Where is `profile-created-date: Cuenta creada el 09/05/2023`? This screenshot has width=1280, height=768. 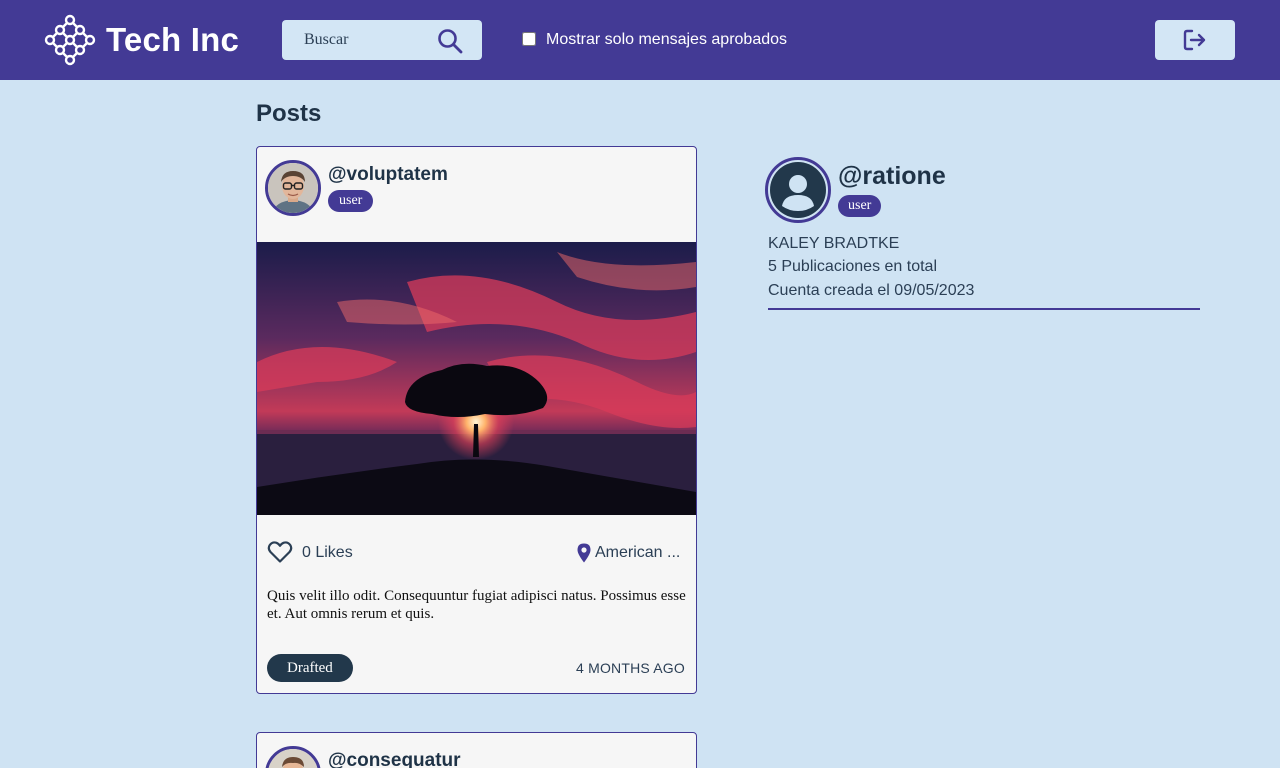 profile-created-date: Cuenta creada el 09/05/2023 is located at coordinates (871, 290).